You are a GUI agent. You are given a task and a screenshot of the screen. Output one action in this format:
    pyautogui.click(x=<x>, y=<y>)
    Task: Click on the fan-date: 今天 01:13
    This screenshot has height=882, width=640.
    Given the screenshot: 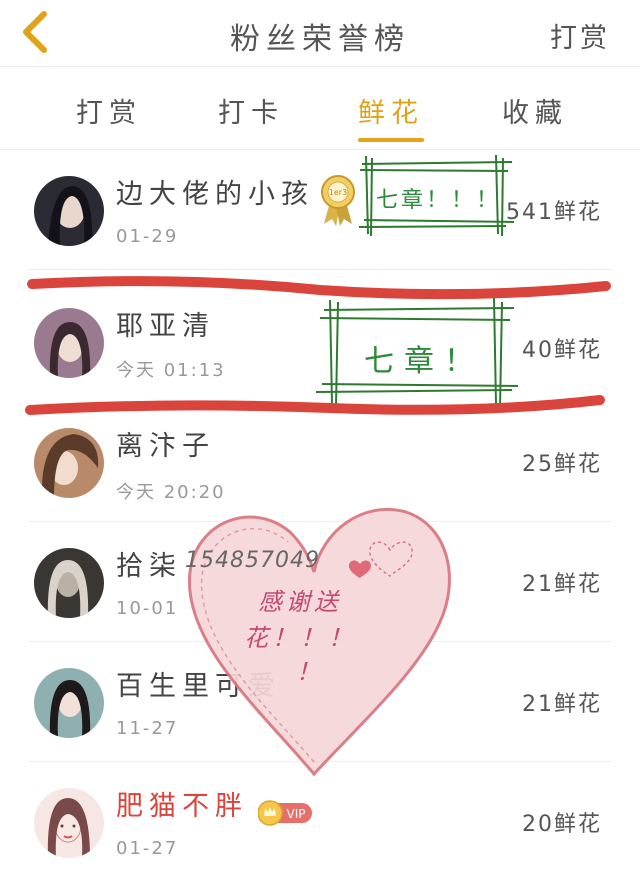 What is the action you would take?
    pyautogui.click(x=171, y=370)
    